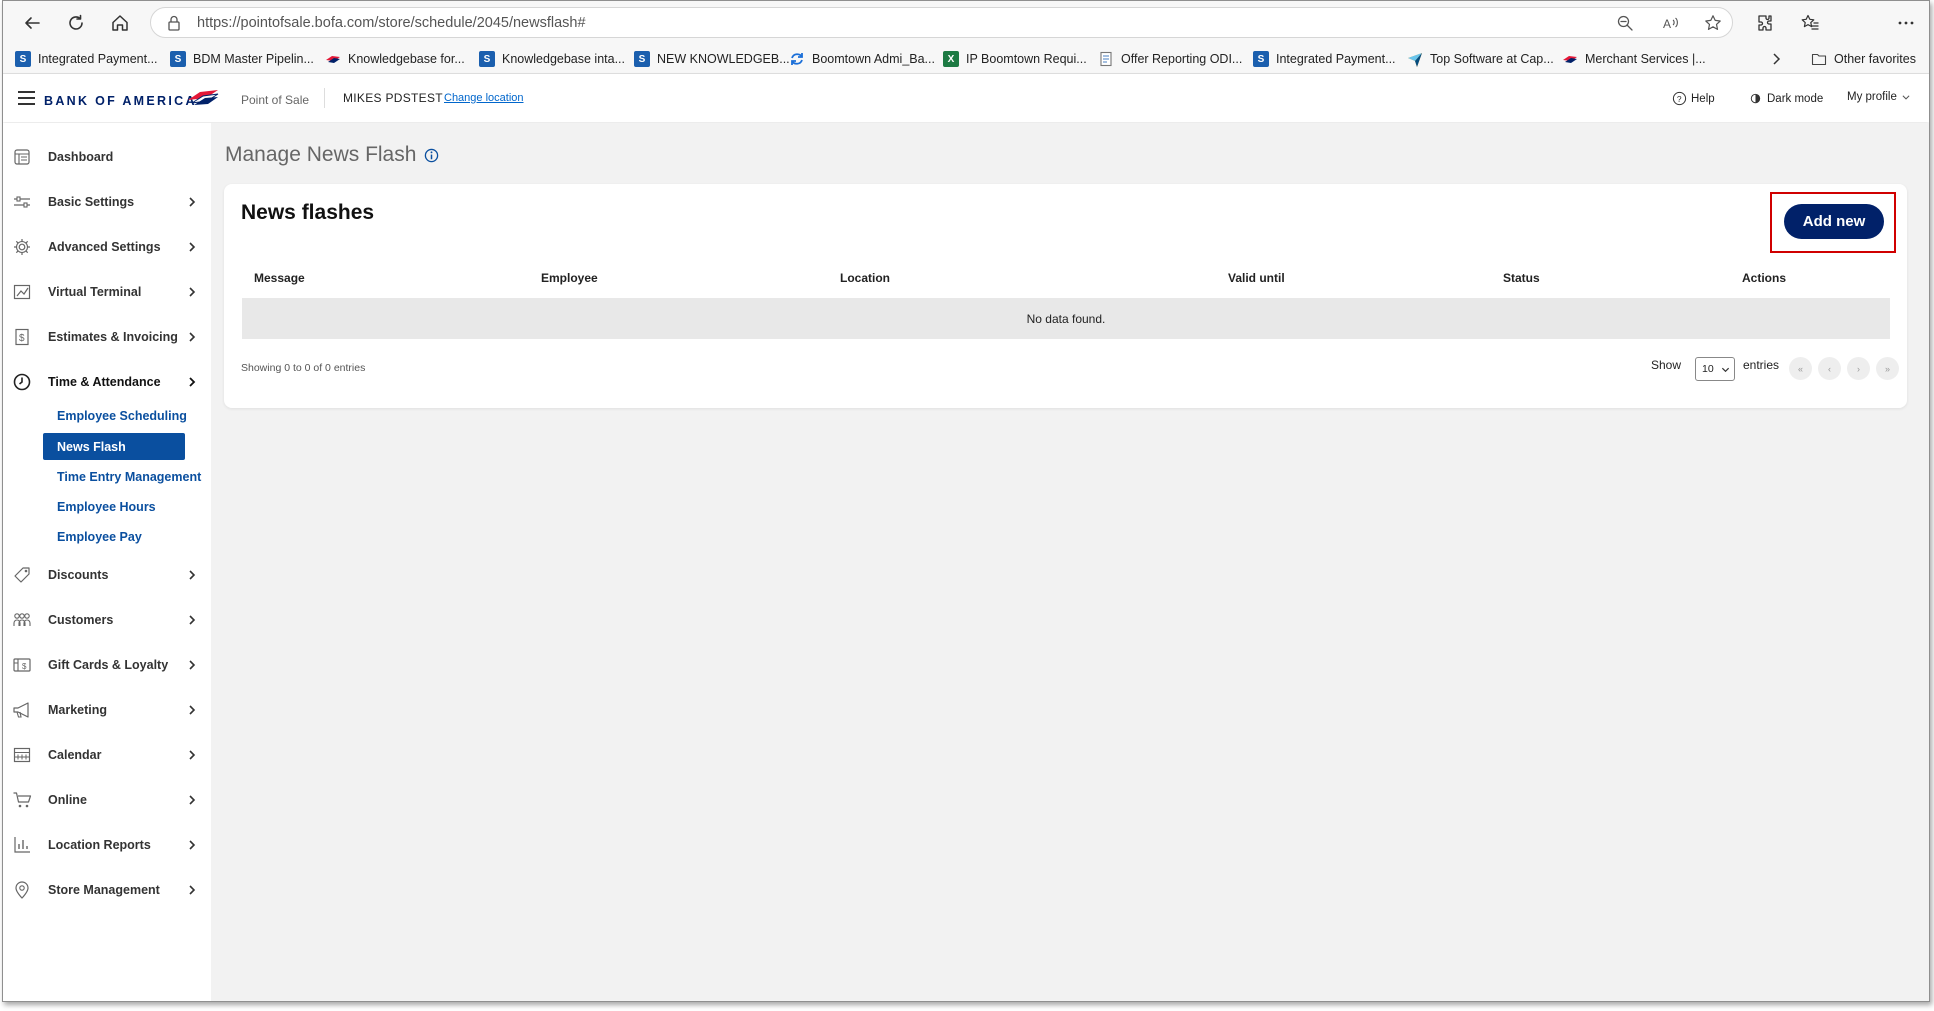  I want to click on help-button: ? Help, so click(1693, 98).